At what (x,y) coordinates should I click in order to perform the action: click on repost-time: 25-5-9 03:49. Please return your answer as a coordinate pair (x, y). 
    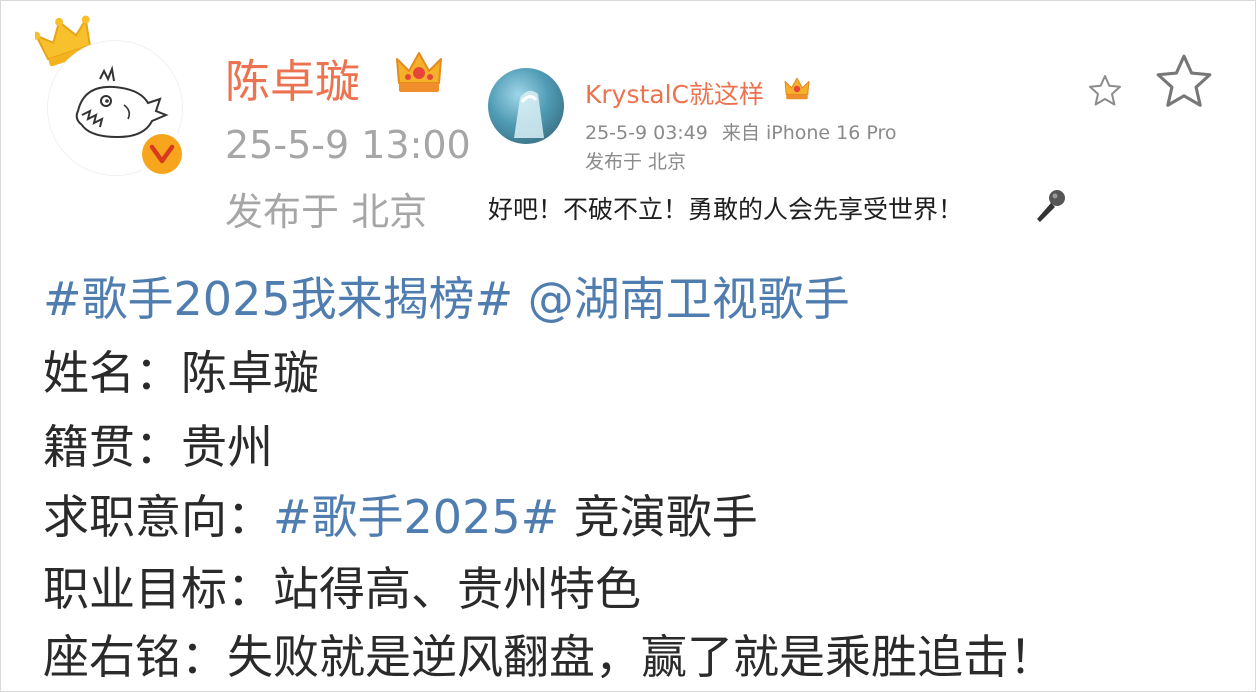
    Looking at the image, I should click on (646, 133).